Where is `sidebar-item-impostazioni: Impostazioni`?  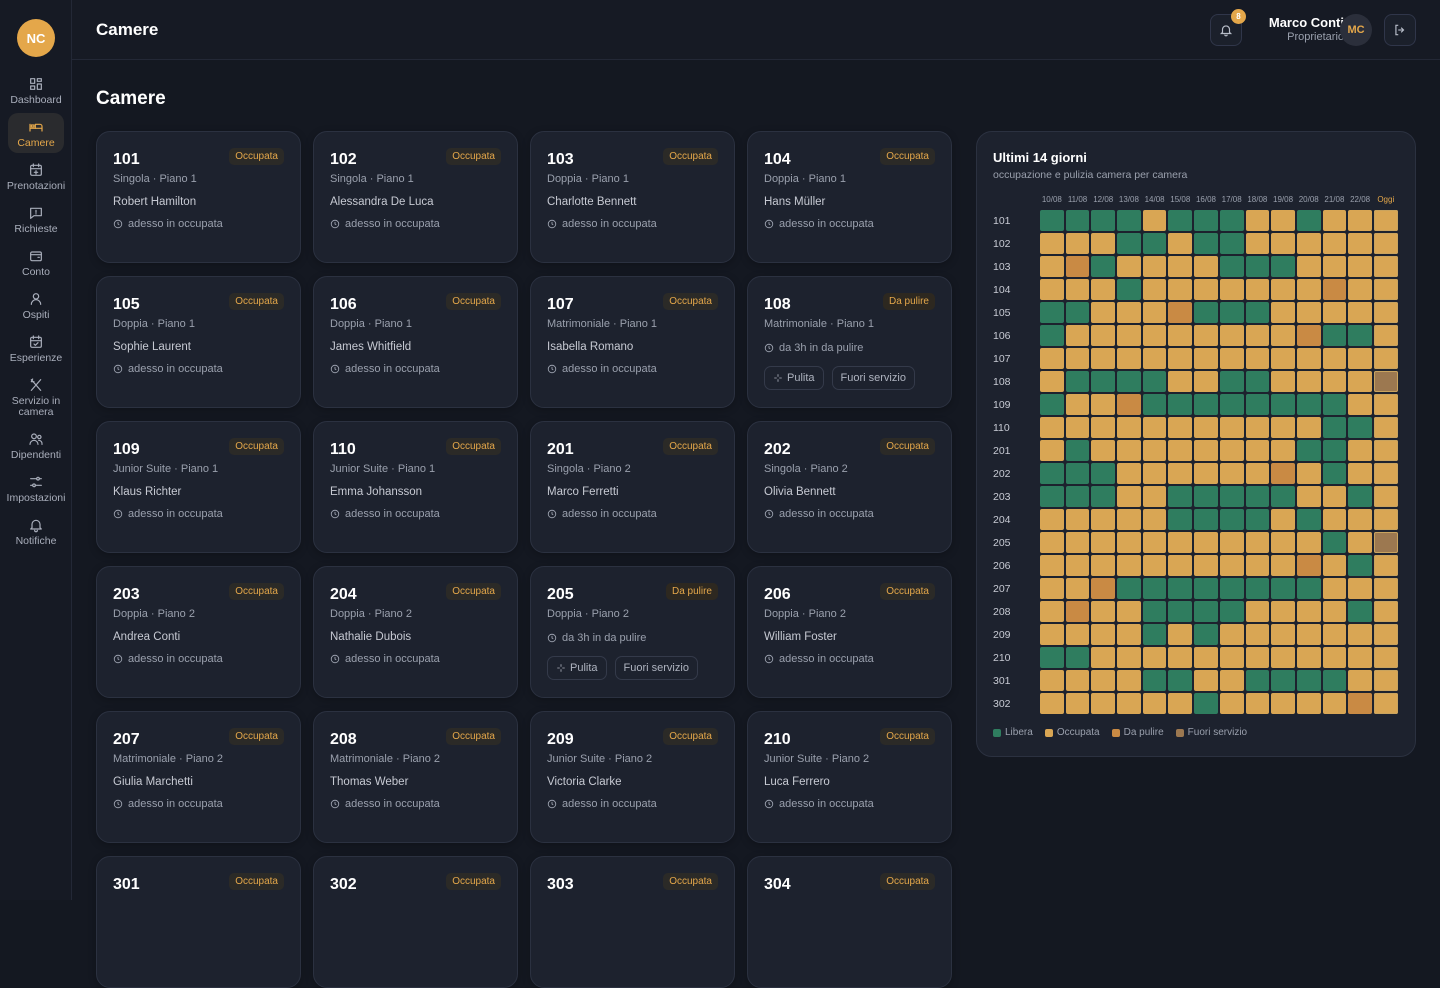
sidebar-item-impostazioni: Impostazioni is located at coordinates (36, 488).